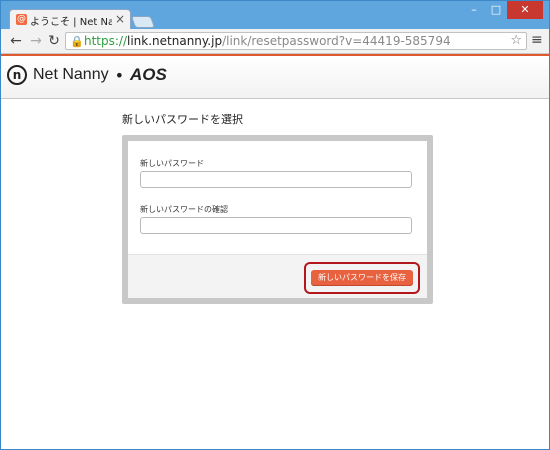 The height and width of the screenshot is (450, 550). I want to click on forward-button: →, so click(36, 41).